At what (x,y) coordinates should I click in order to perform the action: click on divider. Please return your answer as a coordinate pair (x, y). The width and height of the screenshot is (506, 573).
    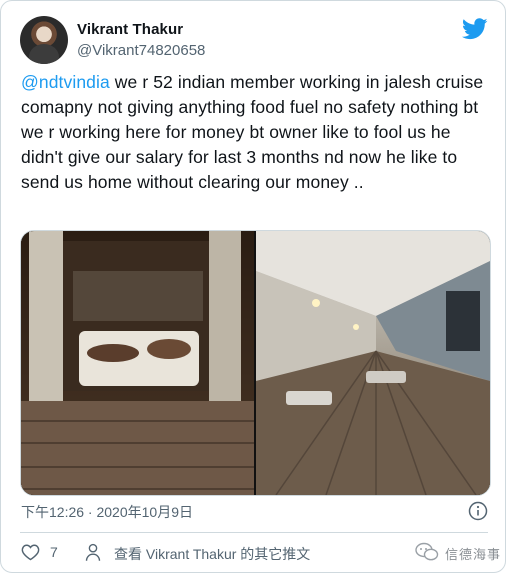
    Looking at the image, I should click on (254, 532).